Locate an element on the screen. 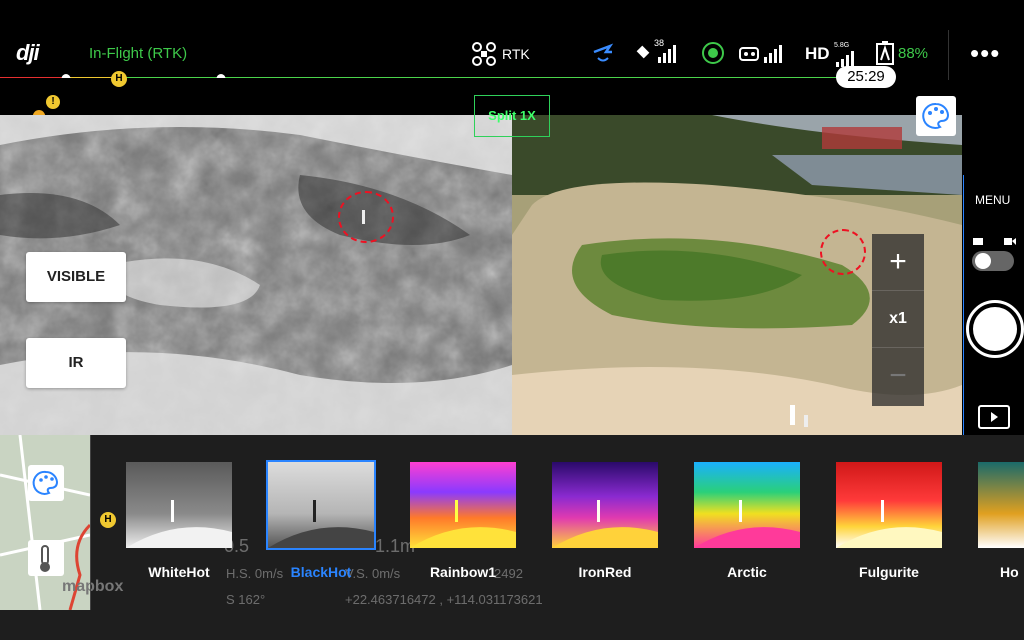 Image resolution: width=1024 pixels, height=640 pixels. dji-logo: dji is located at coordinates (28, 52).